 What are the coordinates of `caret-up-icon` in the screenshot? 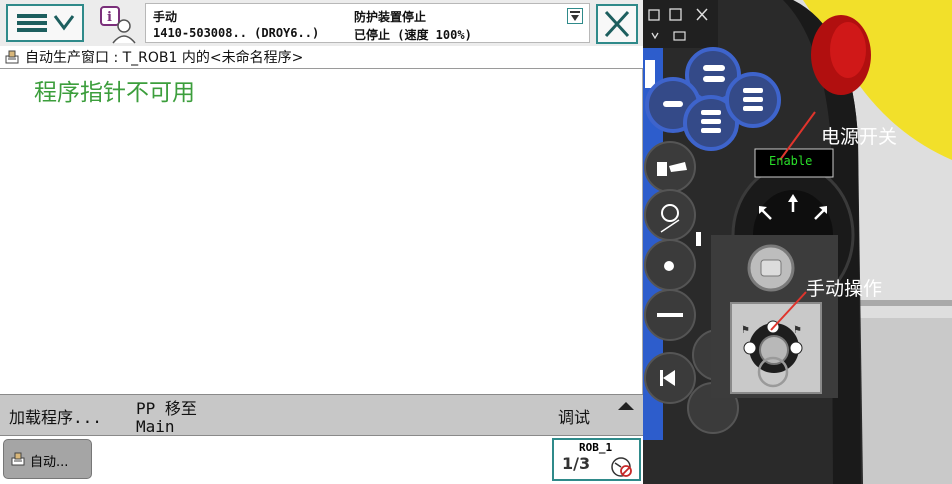 It's located at (626, 406).